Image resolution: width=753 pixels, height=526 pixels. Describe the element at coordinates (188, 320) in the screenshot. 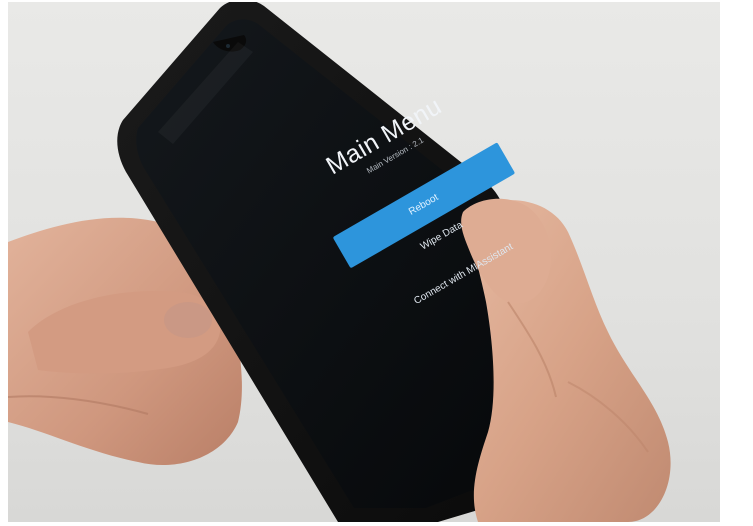

I see `left-thumbnail` at that location.